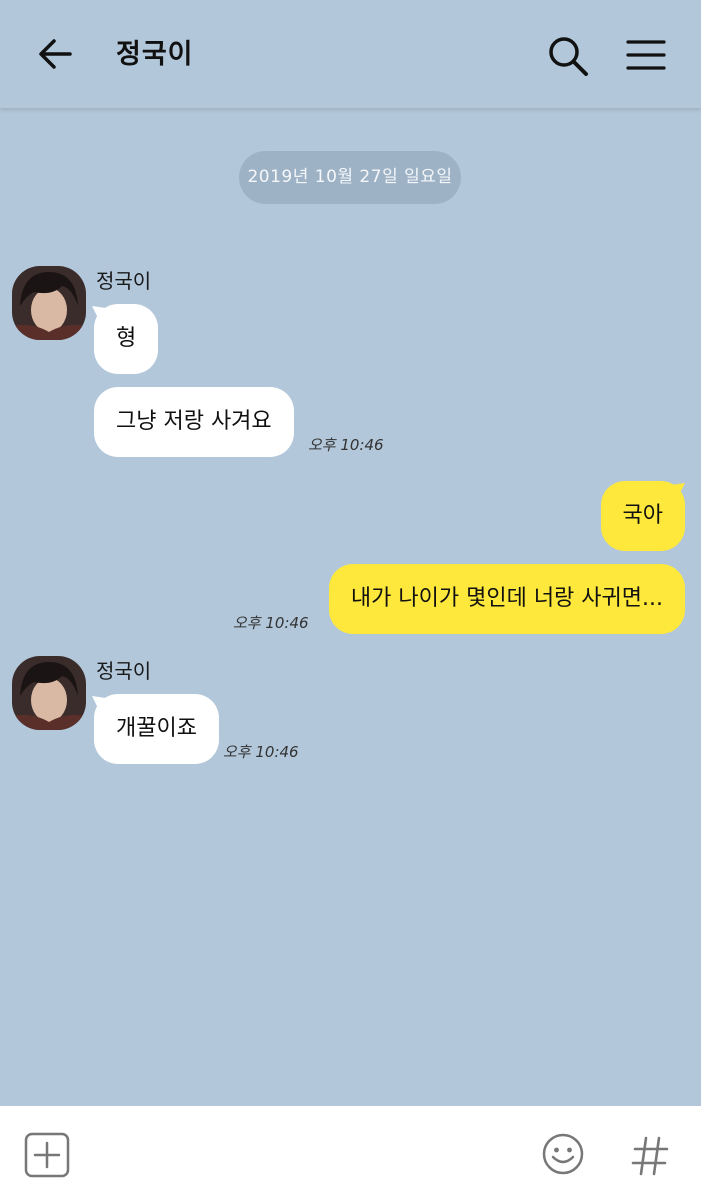 The width and height of the screenshot is (701, 1200). Describe the element at coordinates (156, 729) in the screenshot. I see `message-bubble-incoming: 개꿀이죠` at that location.